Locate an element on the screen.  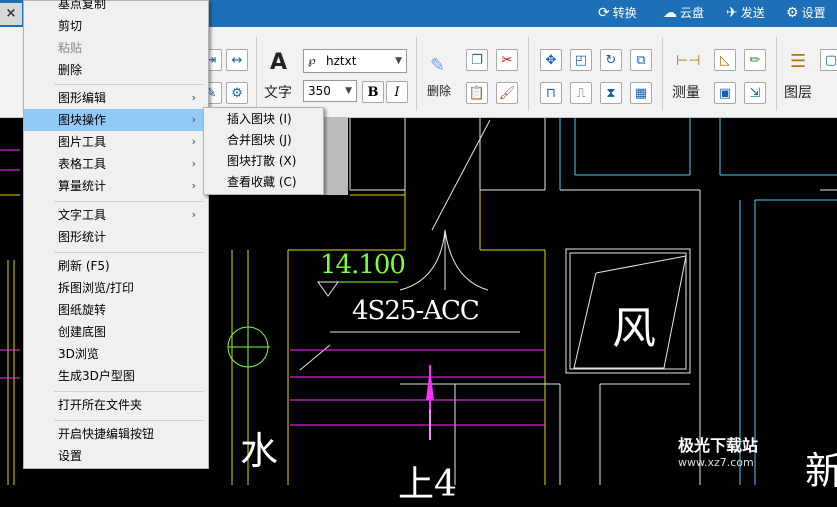
refresh-icon: ⟳ is located at coordinates (604, 12).